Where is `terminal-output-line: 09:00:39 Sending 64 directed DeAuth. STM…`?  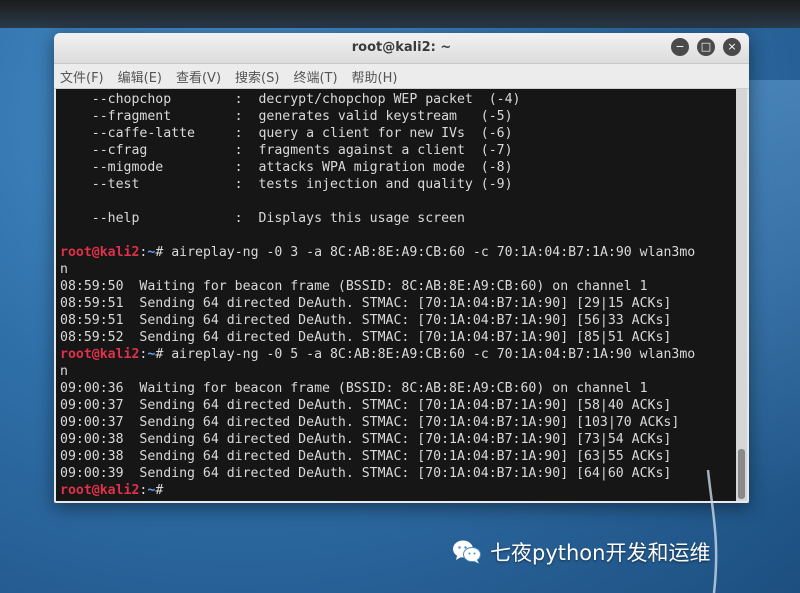 terminal-output-line: 09:00:39 Sending 64 directed DeAuth. STM… is located at coordinates (366, 473).